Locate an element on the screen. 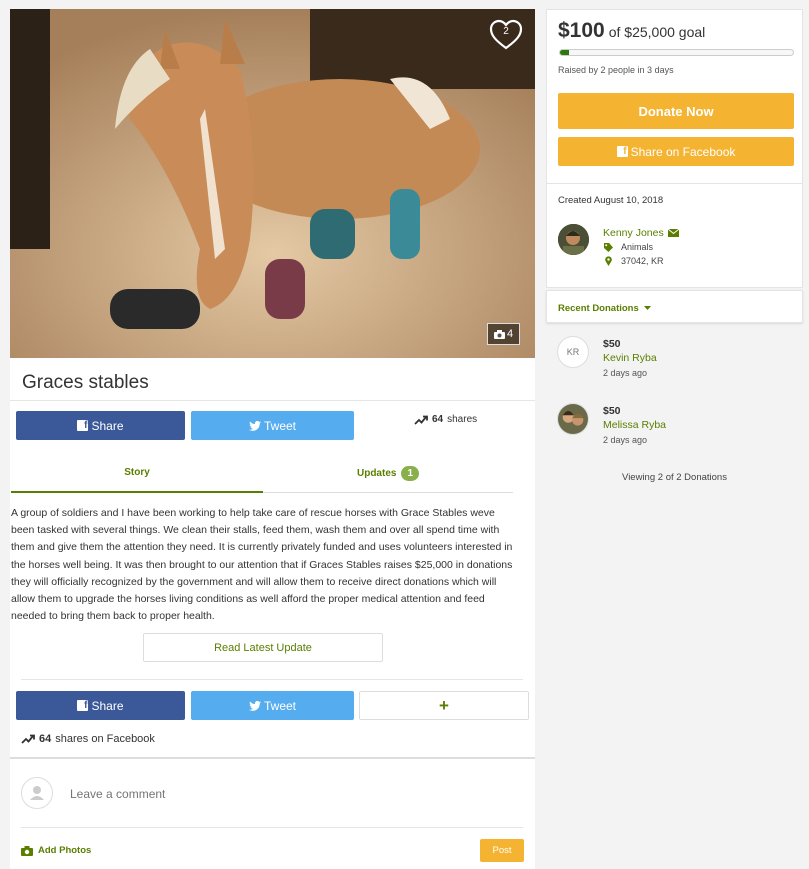  share-count-top: 64 shares is located at coordinates (445, 419).